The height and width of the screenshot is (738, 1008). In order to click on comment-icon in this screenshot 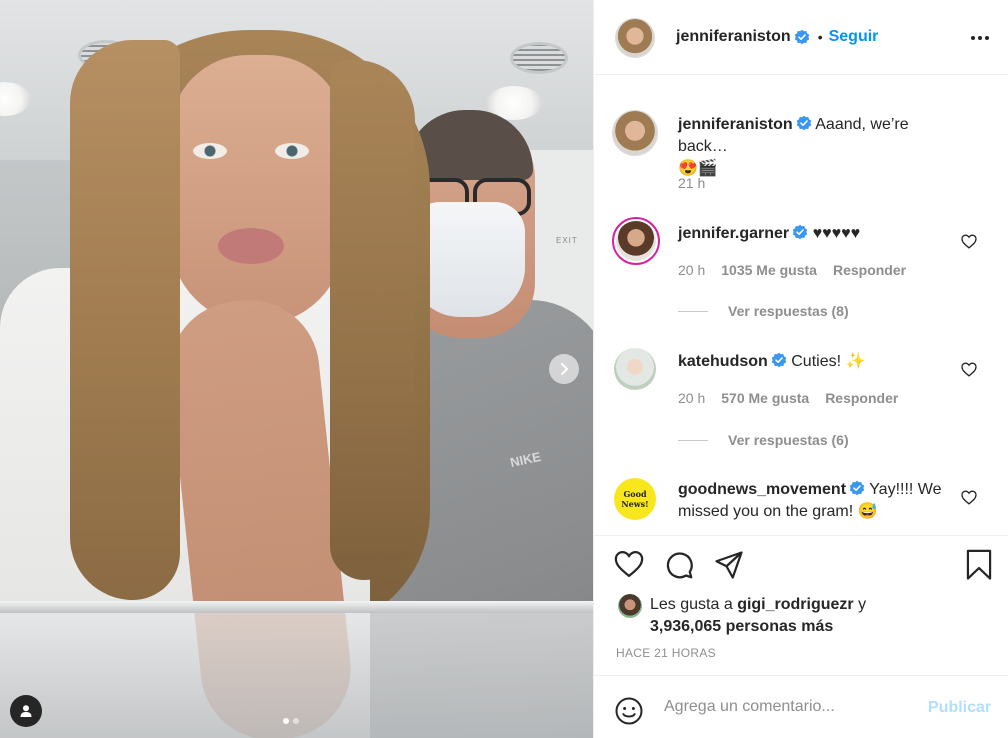, I will do `click(679, 565)`.